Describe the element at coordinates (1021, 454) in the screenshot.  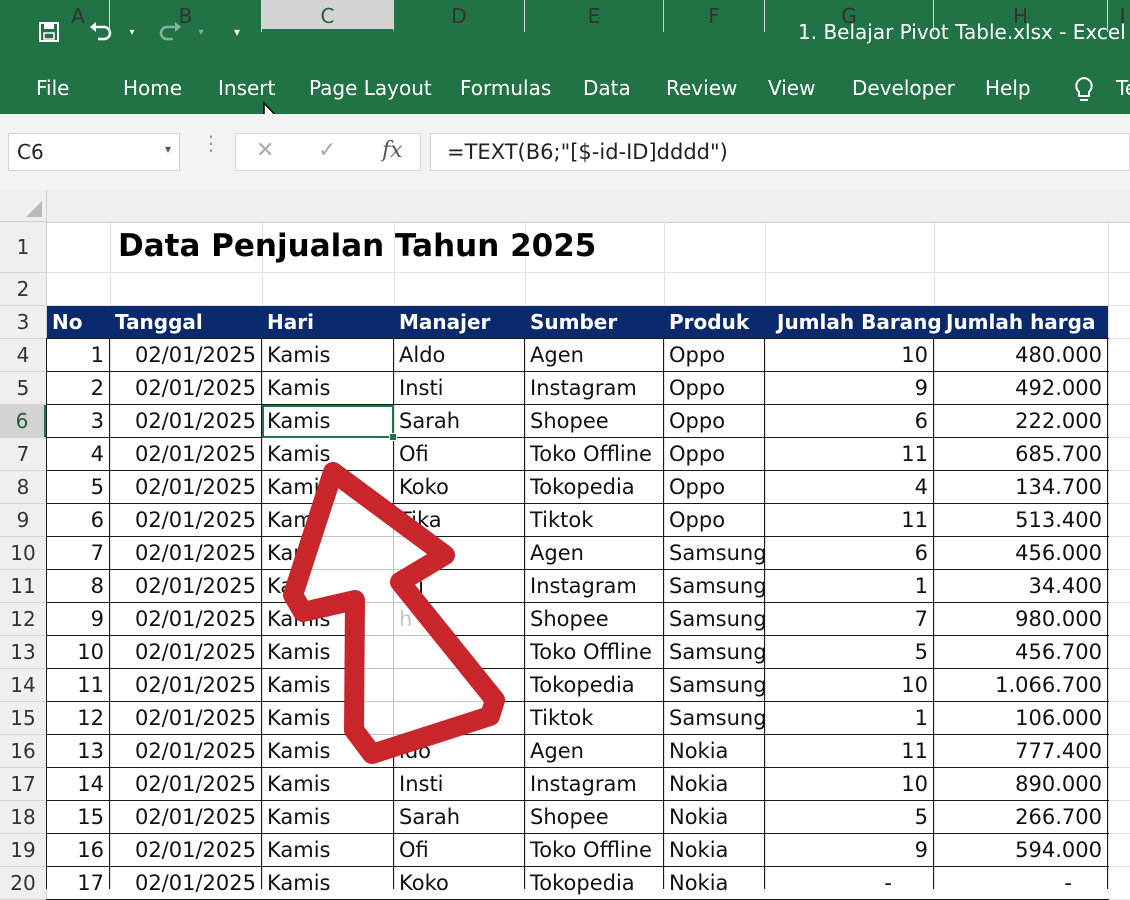
I see `table-cell: 685.700` at that location.